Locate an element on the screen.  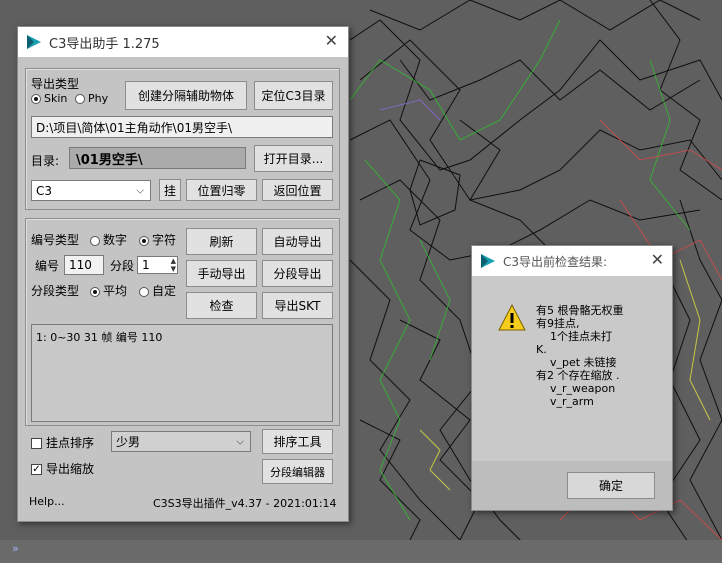
radio-average-label: 平均 is located at coordinates (115, 291).